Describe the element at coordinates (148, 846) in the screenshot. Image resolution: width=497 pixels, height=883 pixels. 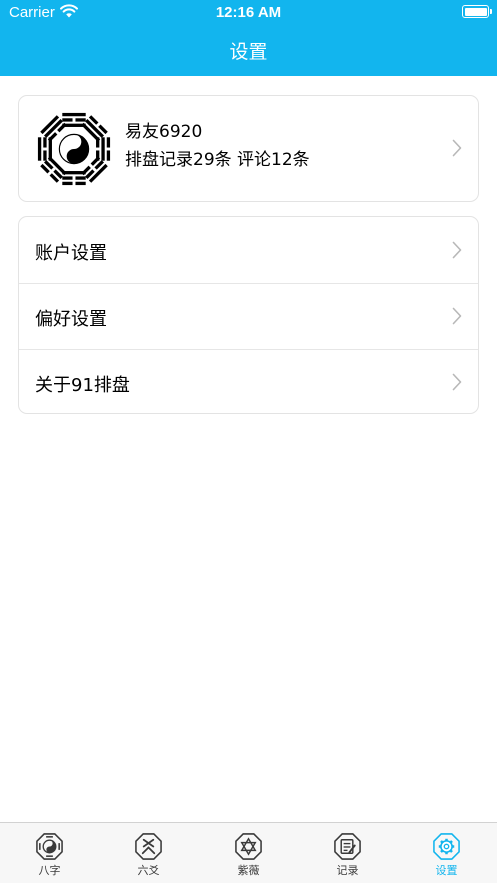
I see `liuyao-icon` at that location.